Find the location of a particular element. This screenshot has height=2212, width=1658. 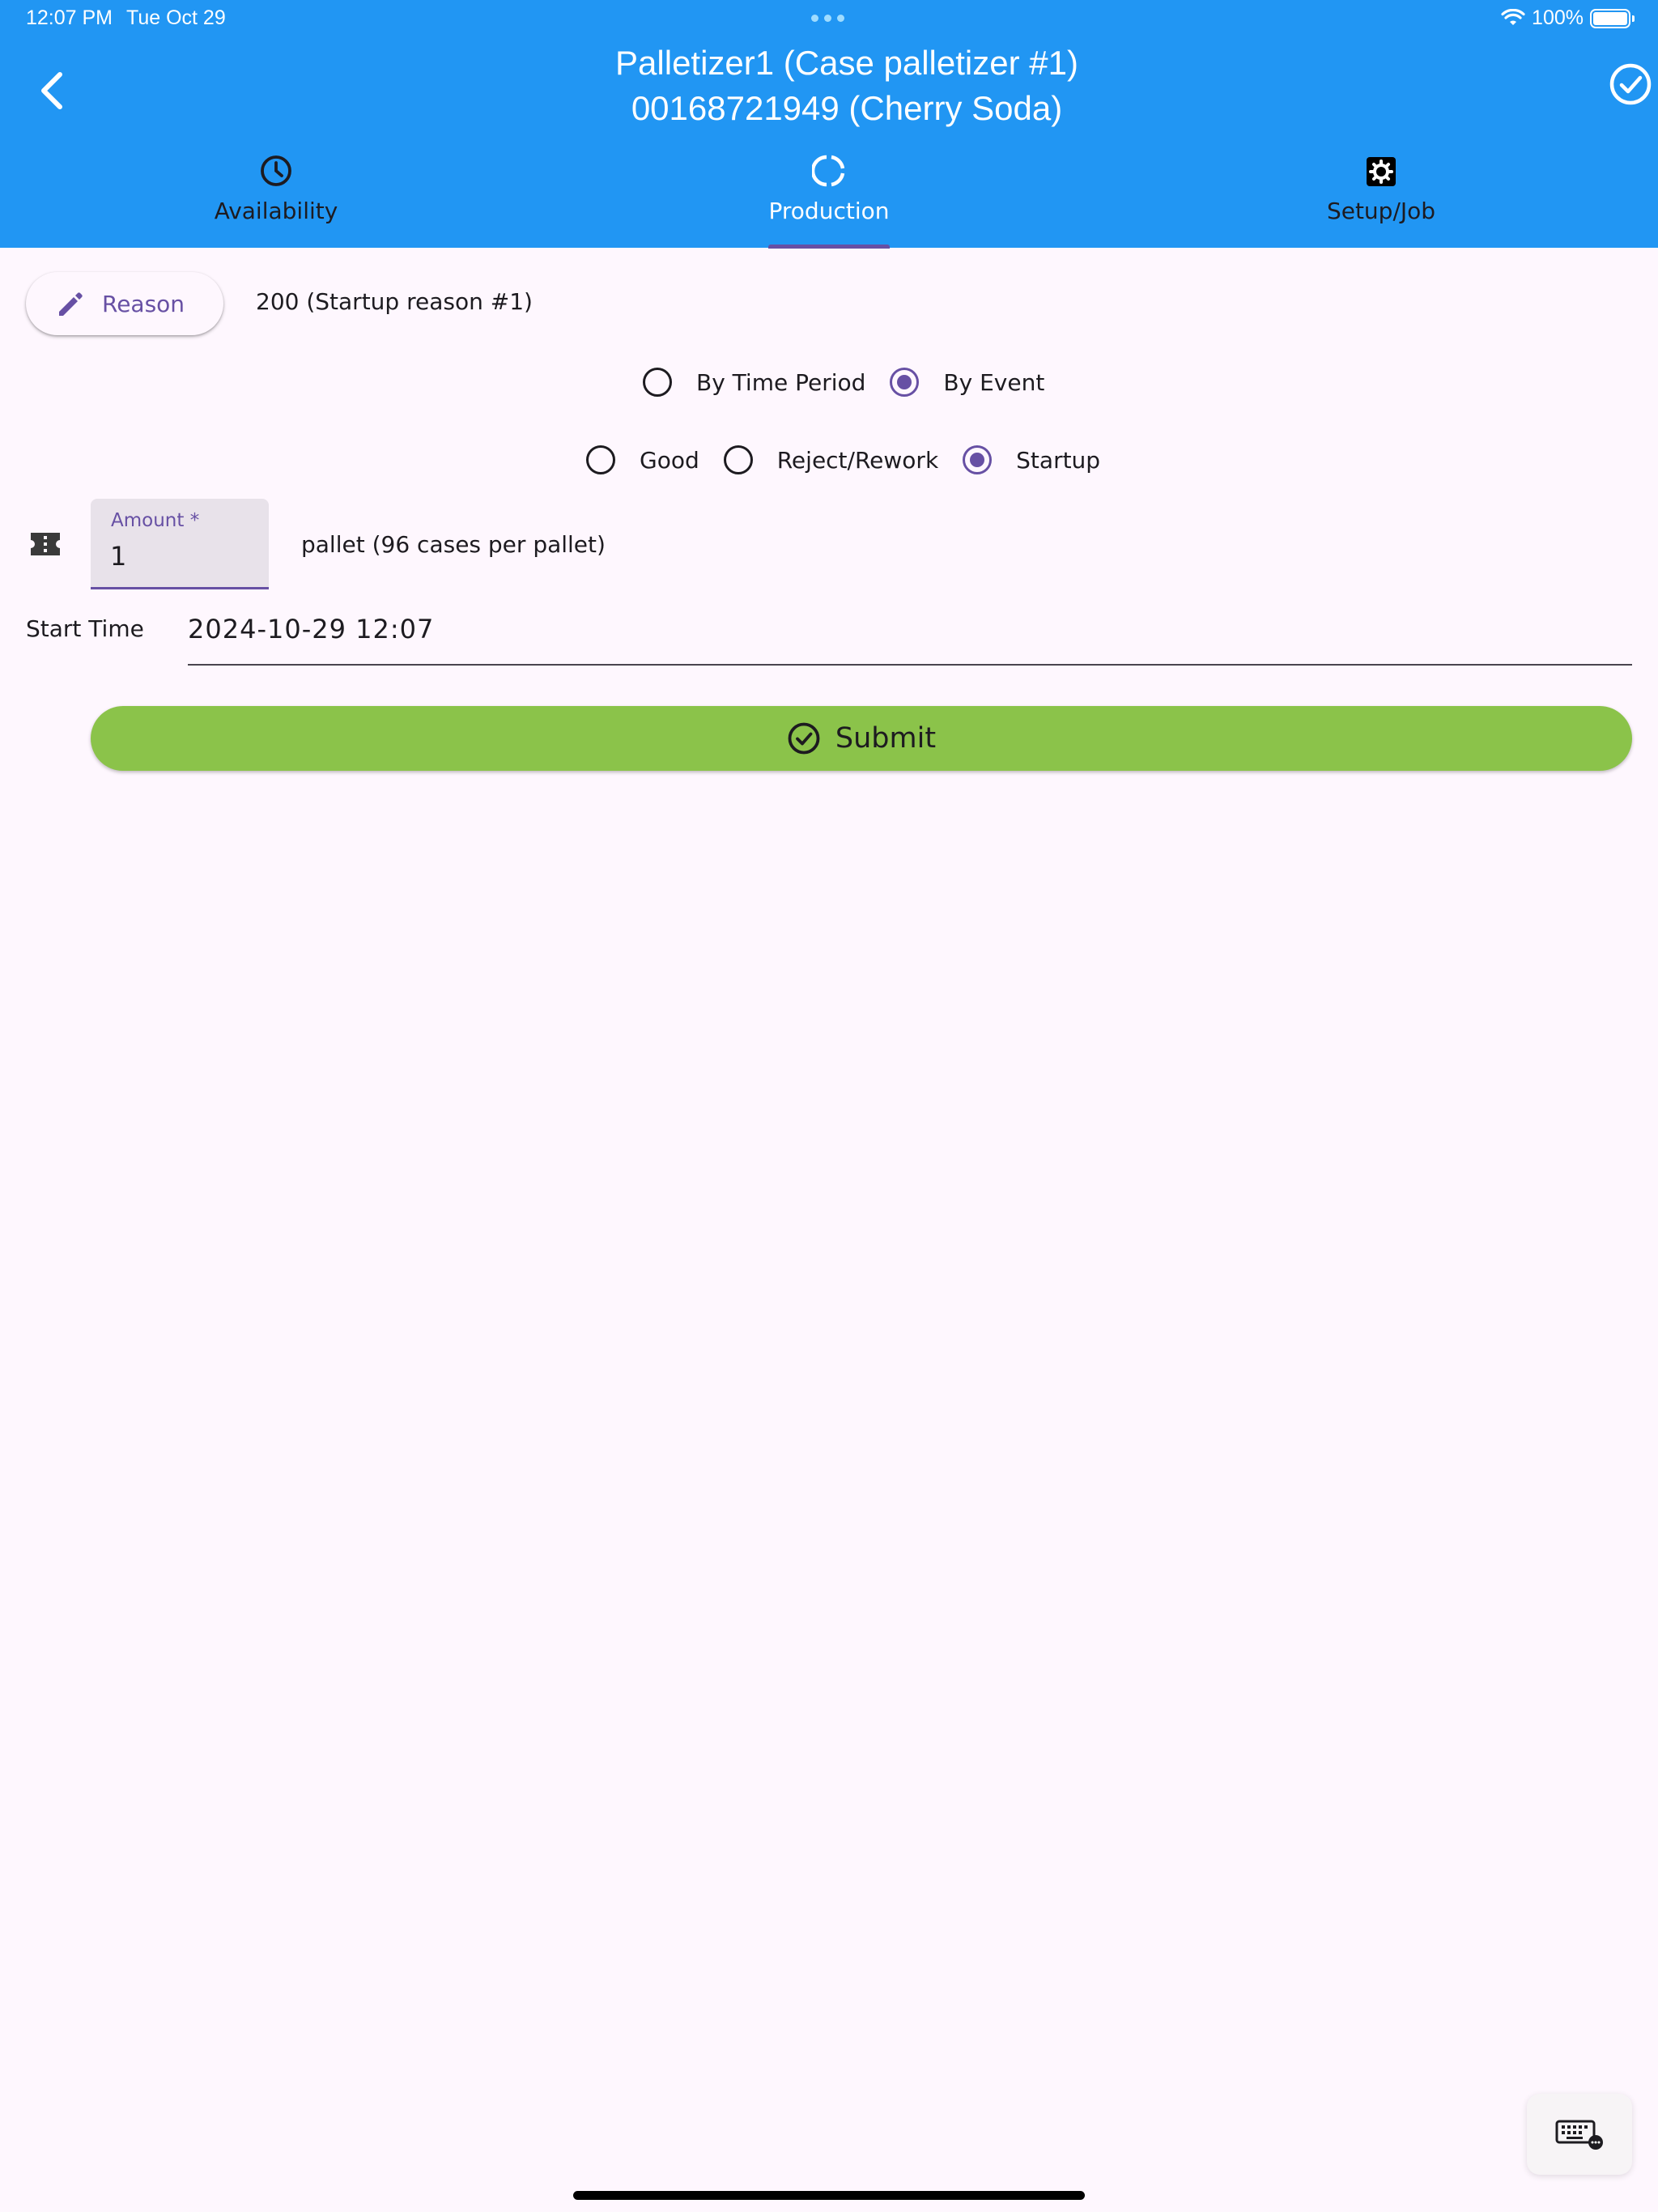

confirm-button is located at coordinates (1630, 84).